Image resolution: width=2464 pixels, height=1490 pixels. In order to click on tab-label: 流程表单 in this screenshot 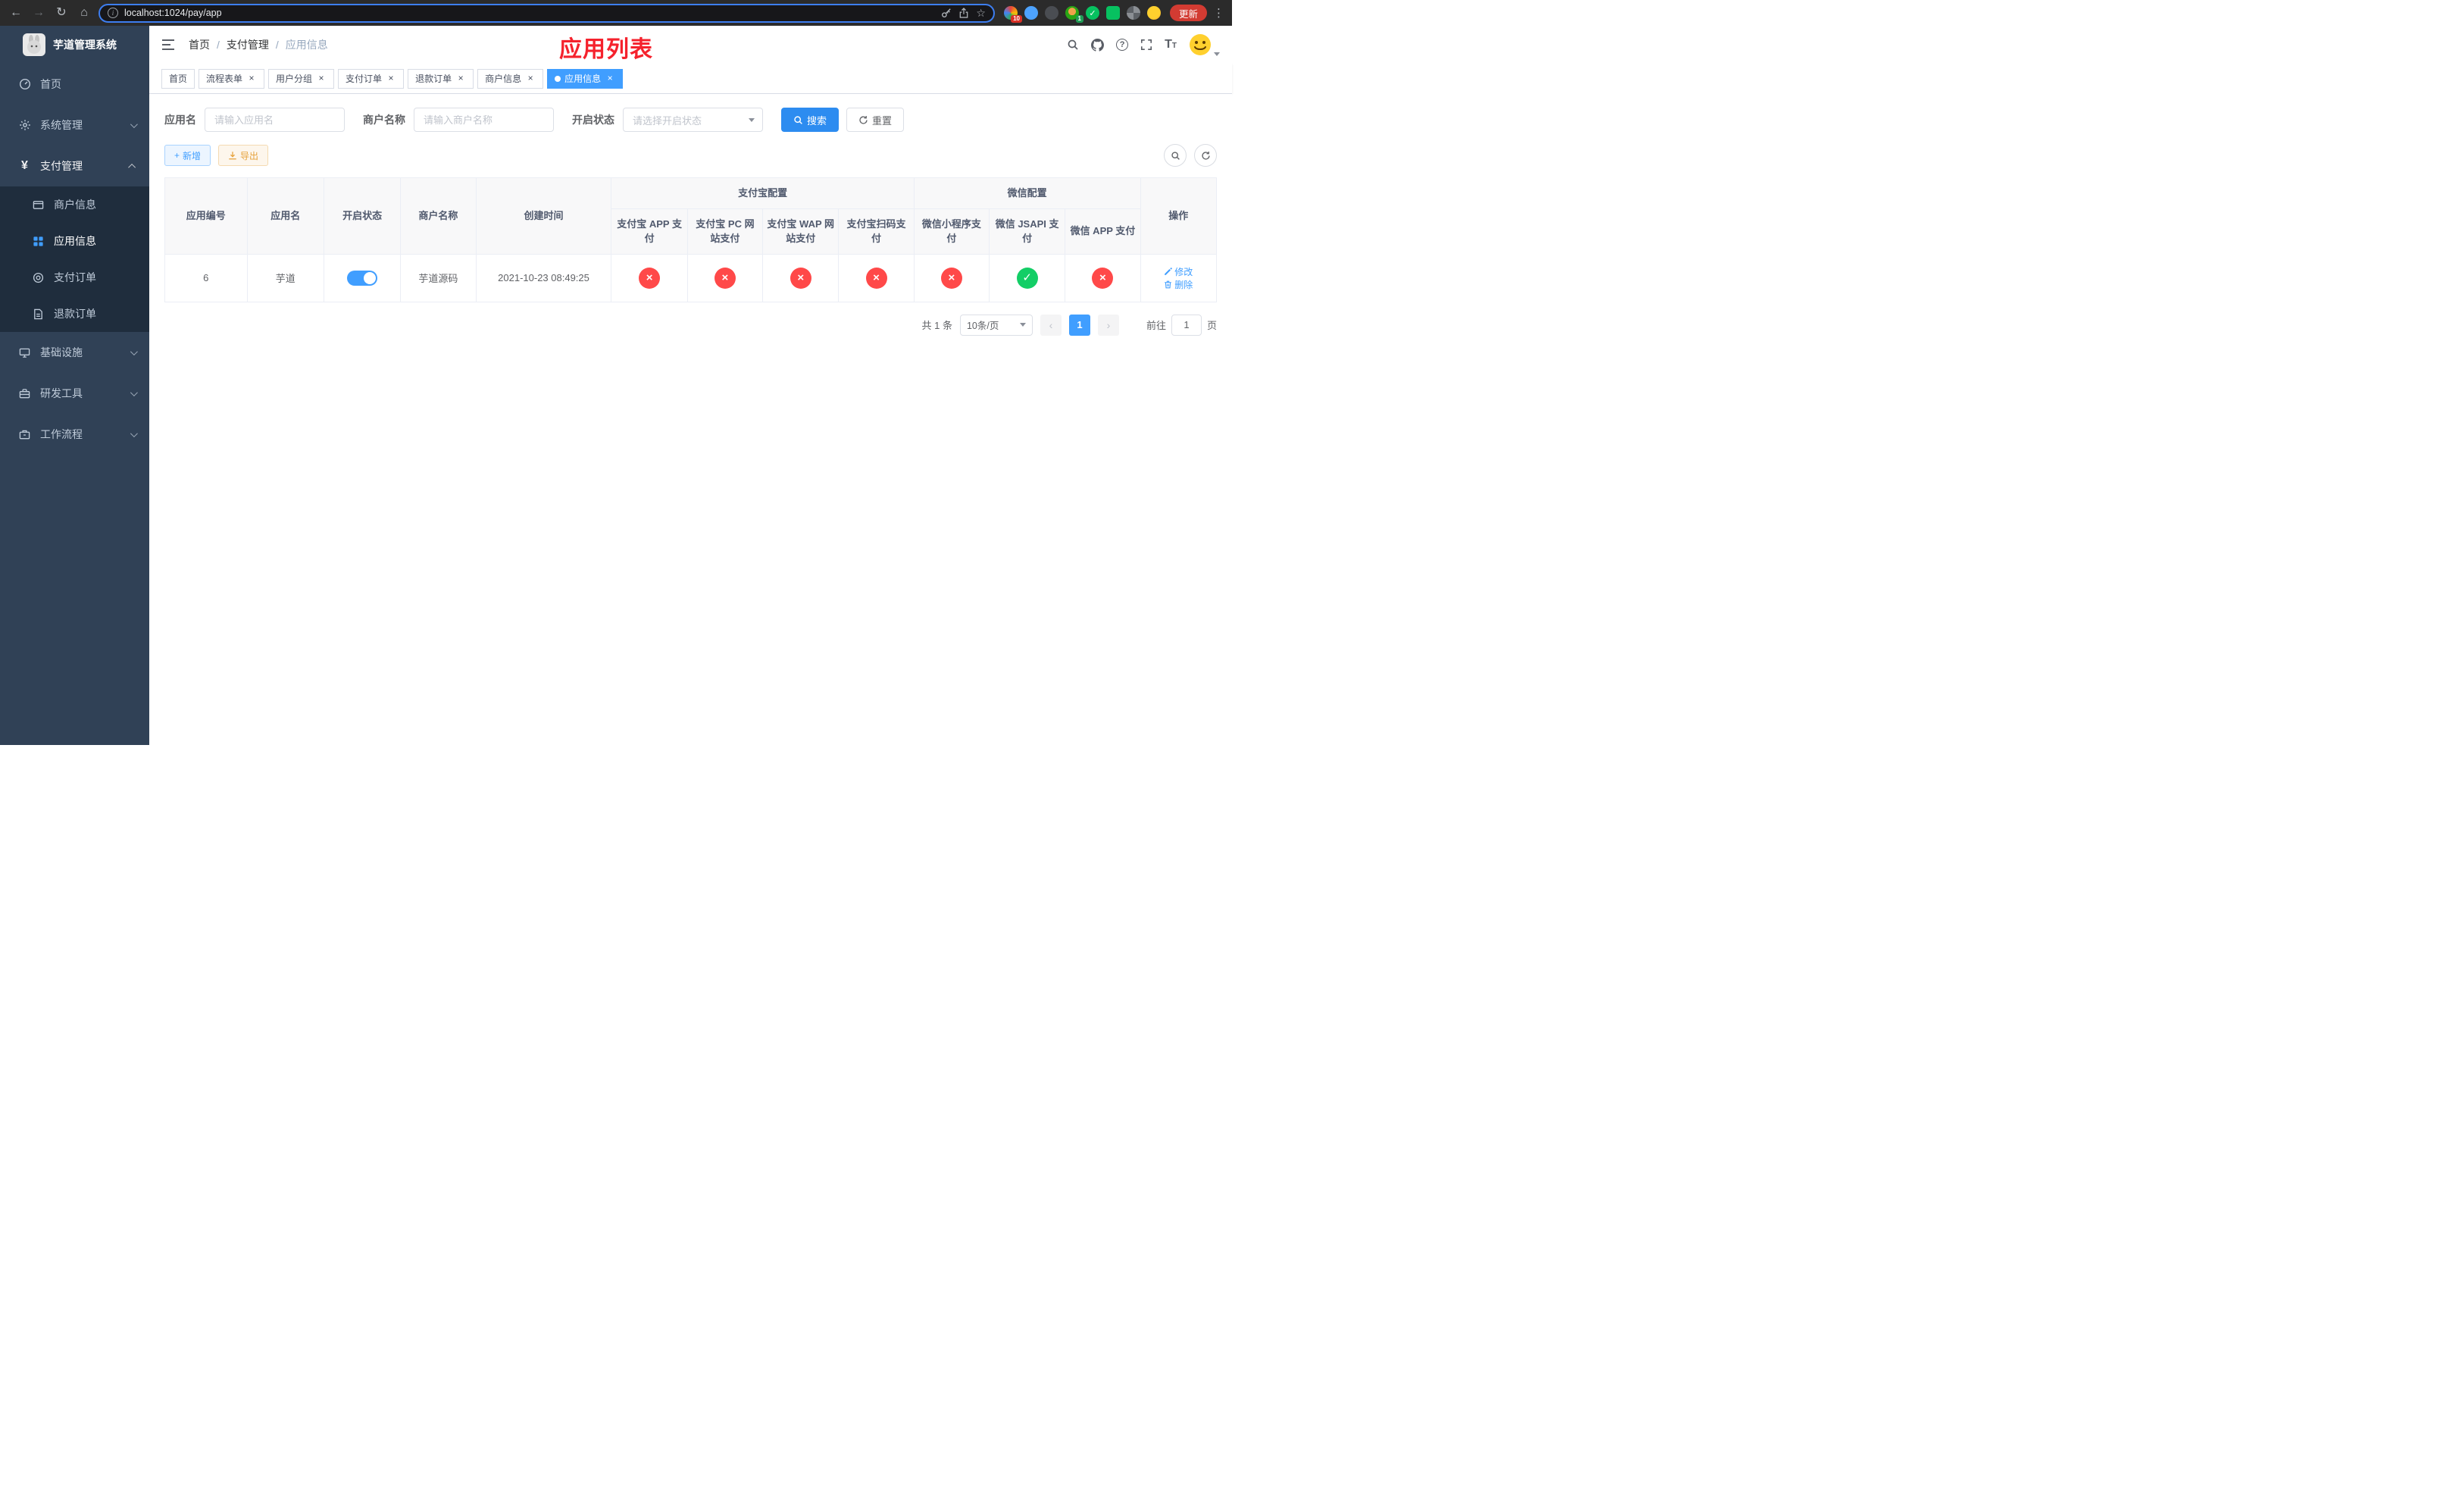, I will do `click(224, 79)`.